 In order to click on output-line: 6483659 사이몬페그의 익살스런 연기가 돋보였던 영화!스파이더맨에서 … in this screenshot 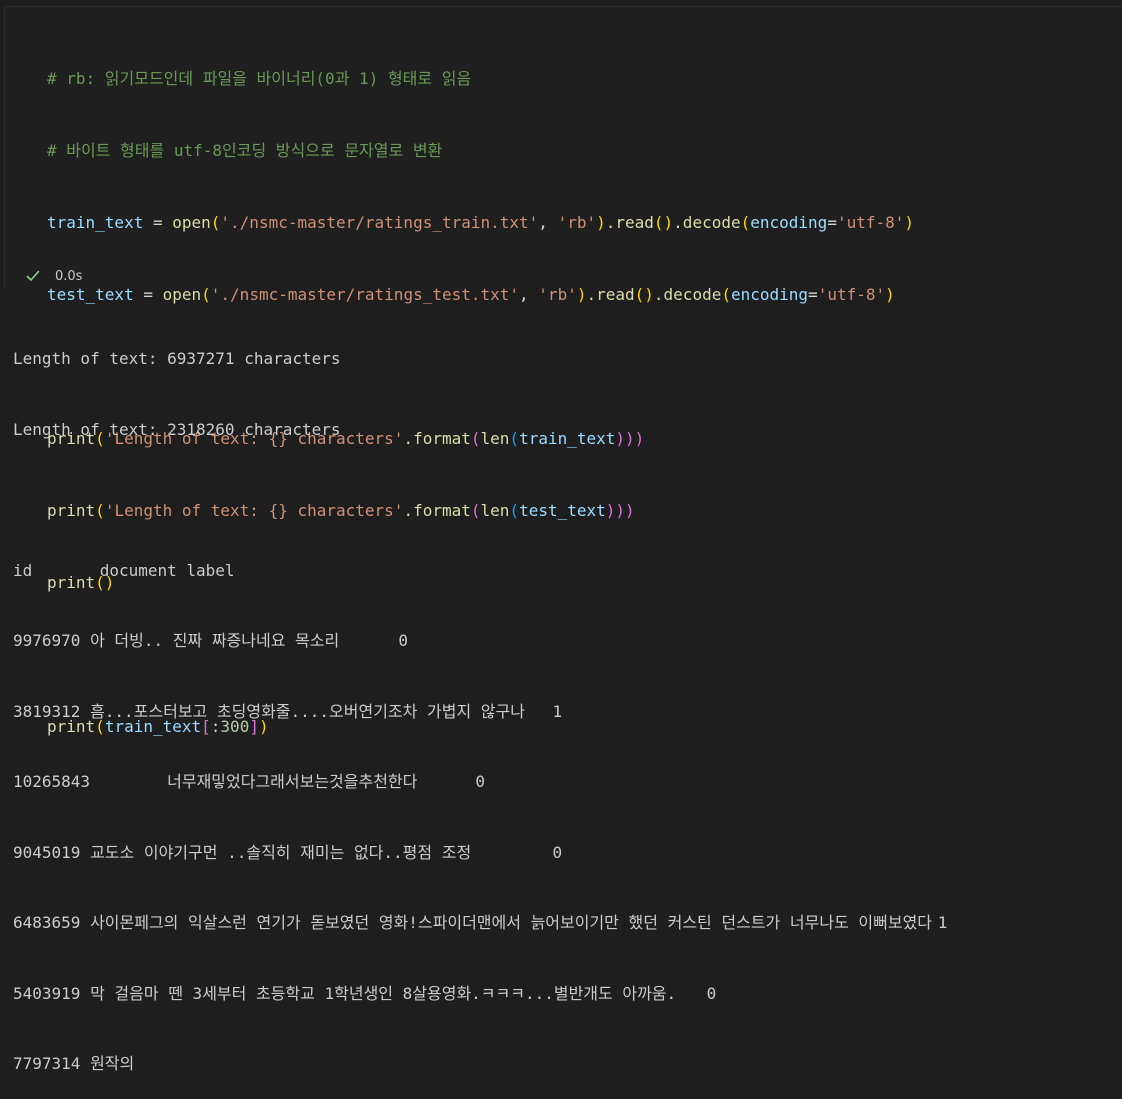, I will do `click(480, 922)`.